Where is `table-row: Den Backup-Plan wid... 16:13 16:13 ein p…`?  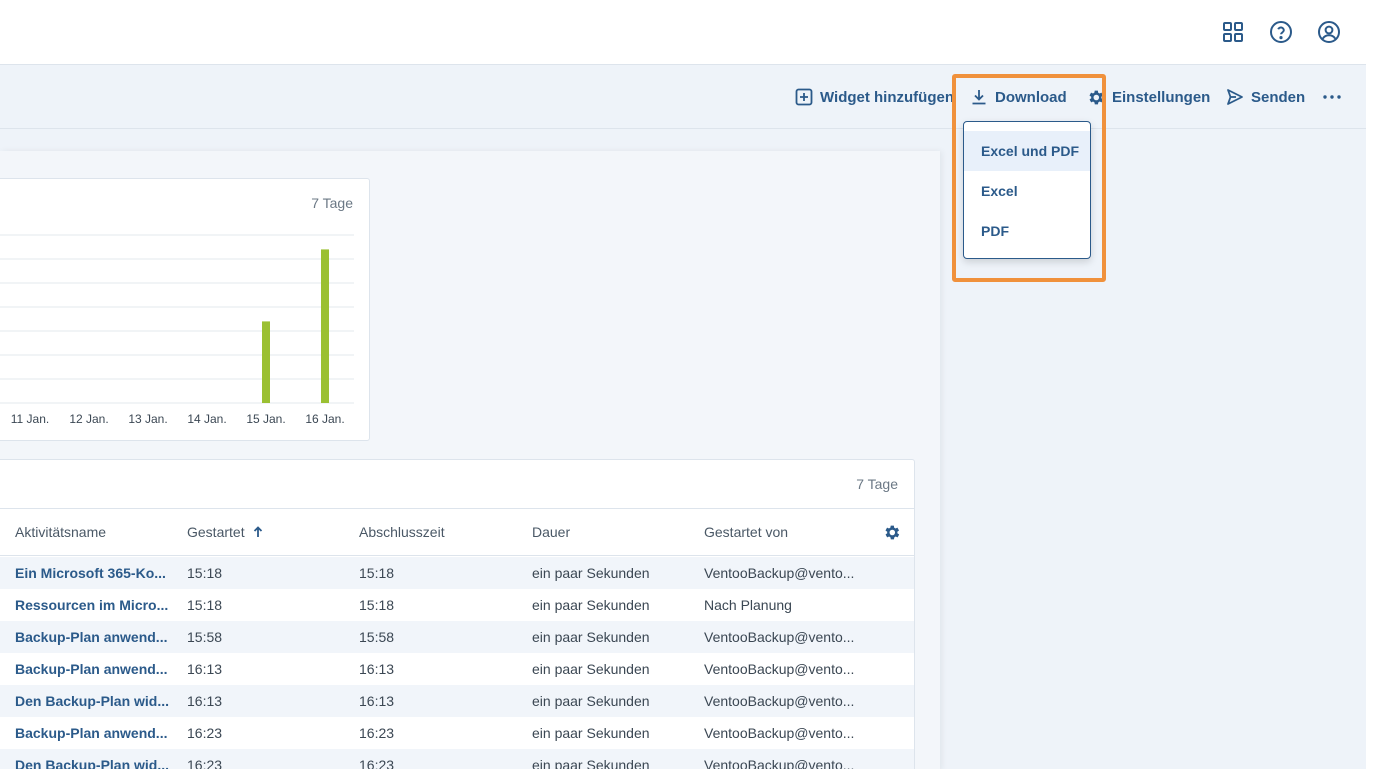
table-row: Den Backup-Plan wid... 16:13 16:13 ein p… is located at coordinates (457, 701).